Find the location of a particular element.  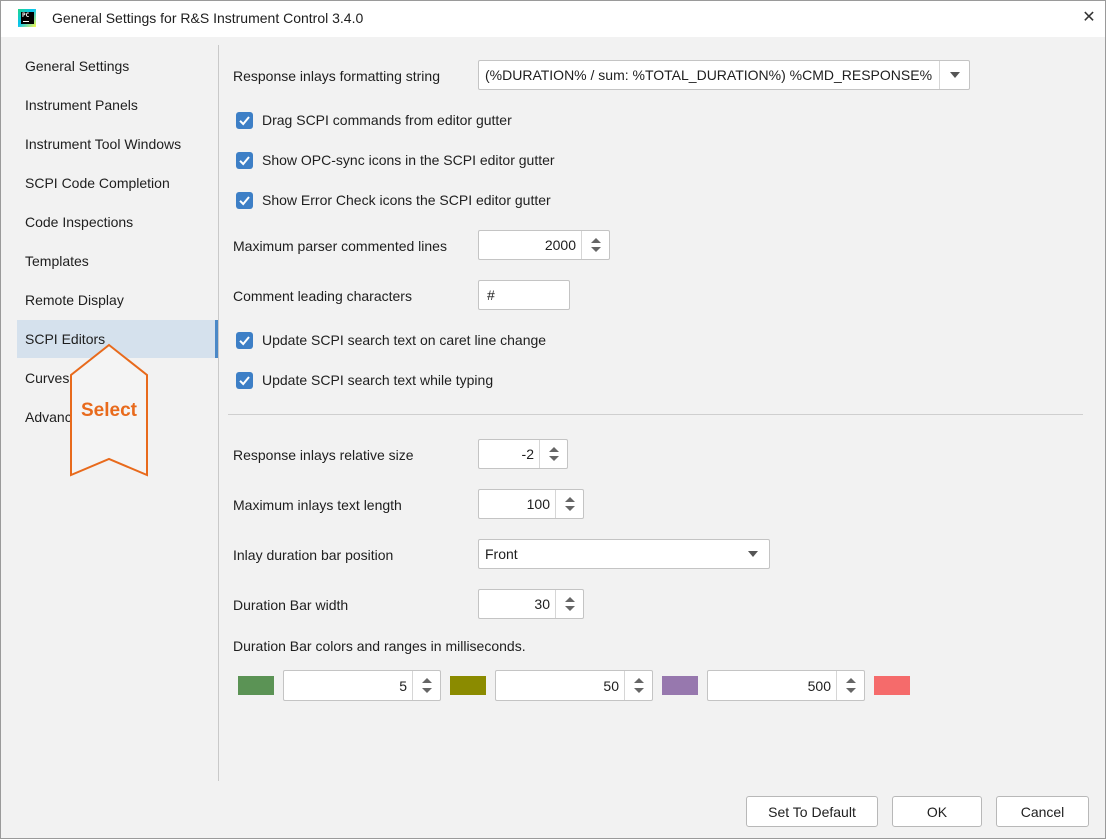

duration-bar-width-label: Duration Bar width is located at coordinates (291, 605).